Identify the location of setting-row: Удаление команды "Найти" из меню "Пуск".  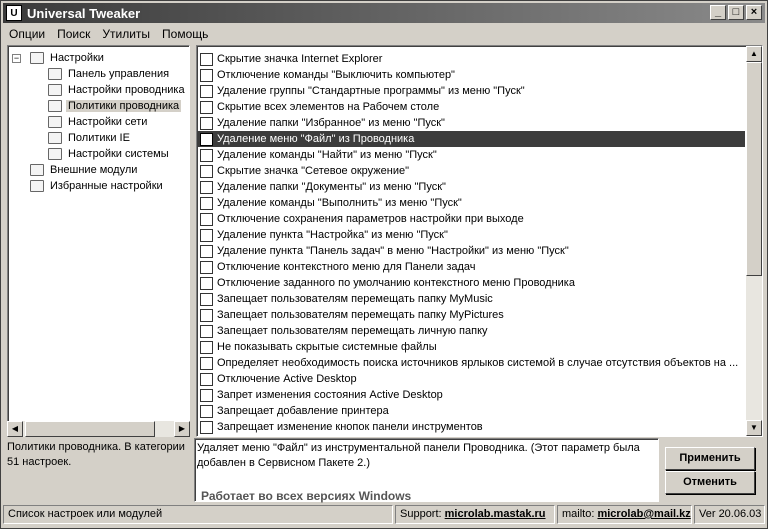
(471, 155).